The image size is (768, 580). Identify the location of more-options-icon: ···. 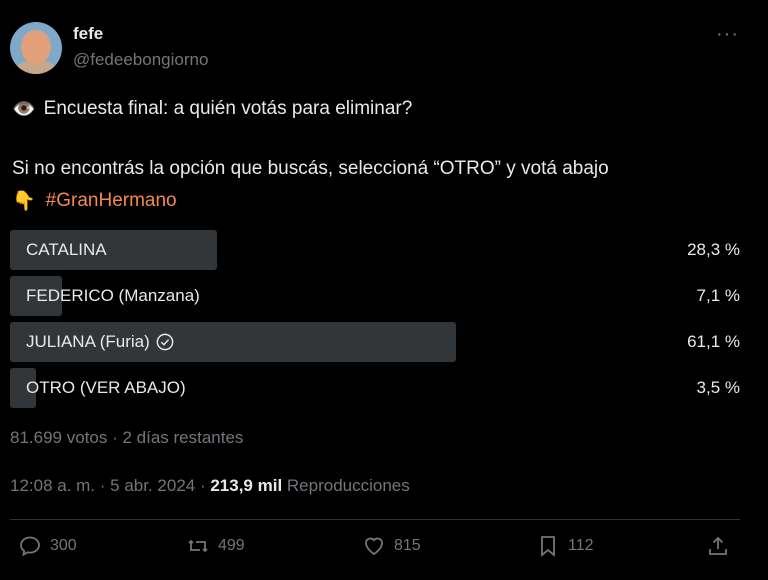
(727, 34).